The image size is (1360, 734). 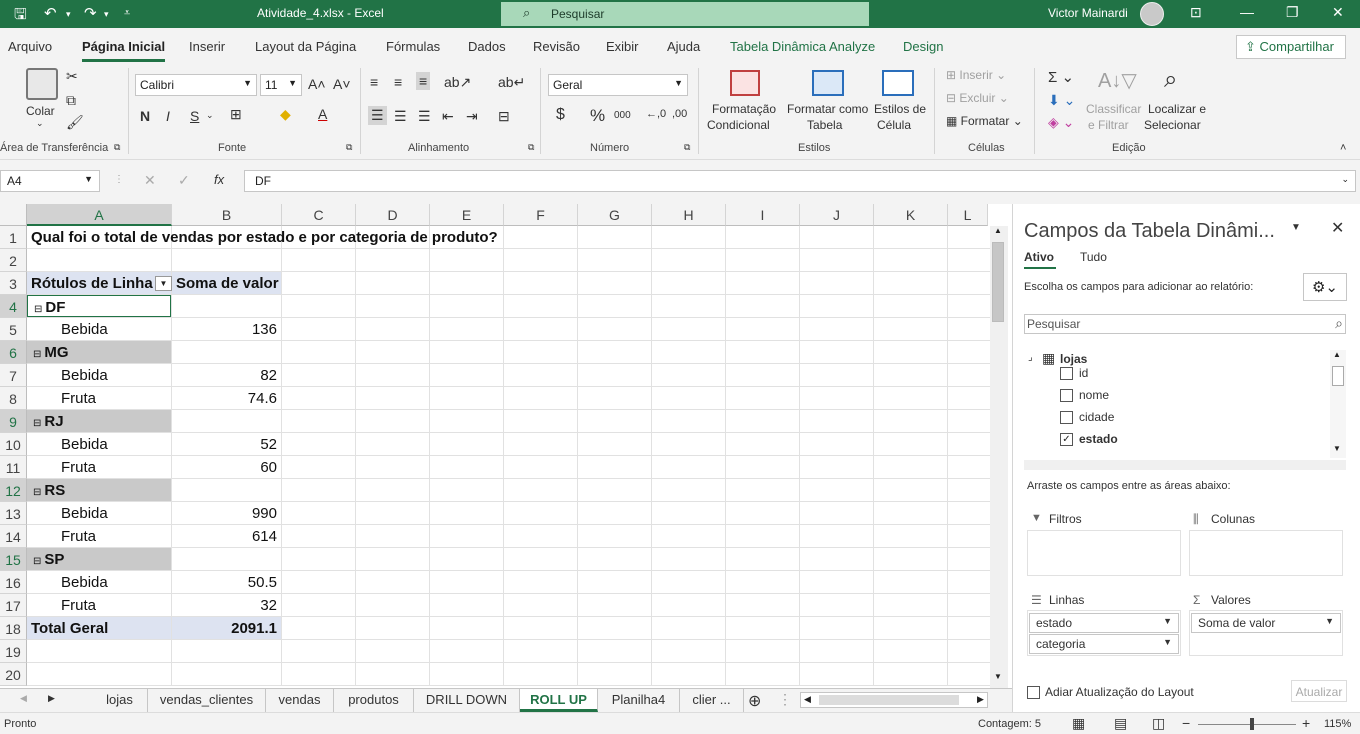 I want to click on zoom-out-icon: −, so click(x=1186, y=723).